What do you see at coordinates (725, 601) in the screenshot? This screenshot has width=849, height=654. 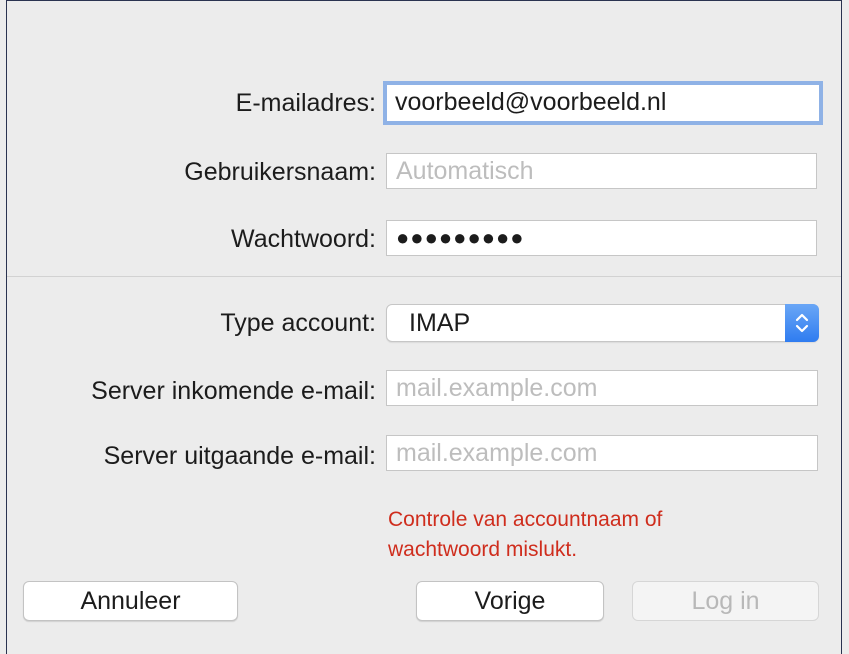 I see `login-button: Log in` at bounding box center [725, 601].